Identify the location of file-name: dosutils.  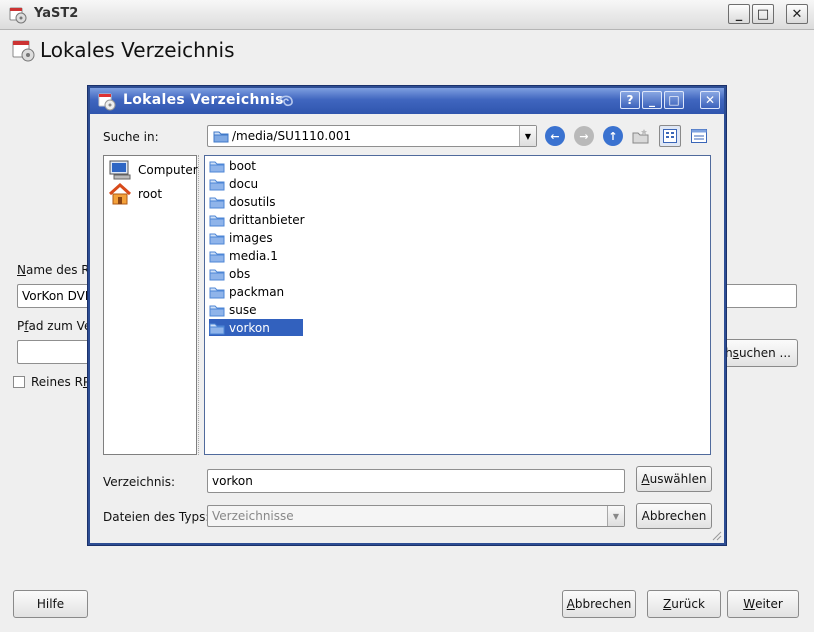
(252, 201).